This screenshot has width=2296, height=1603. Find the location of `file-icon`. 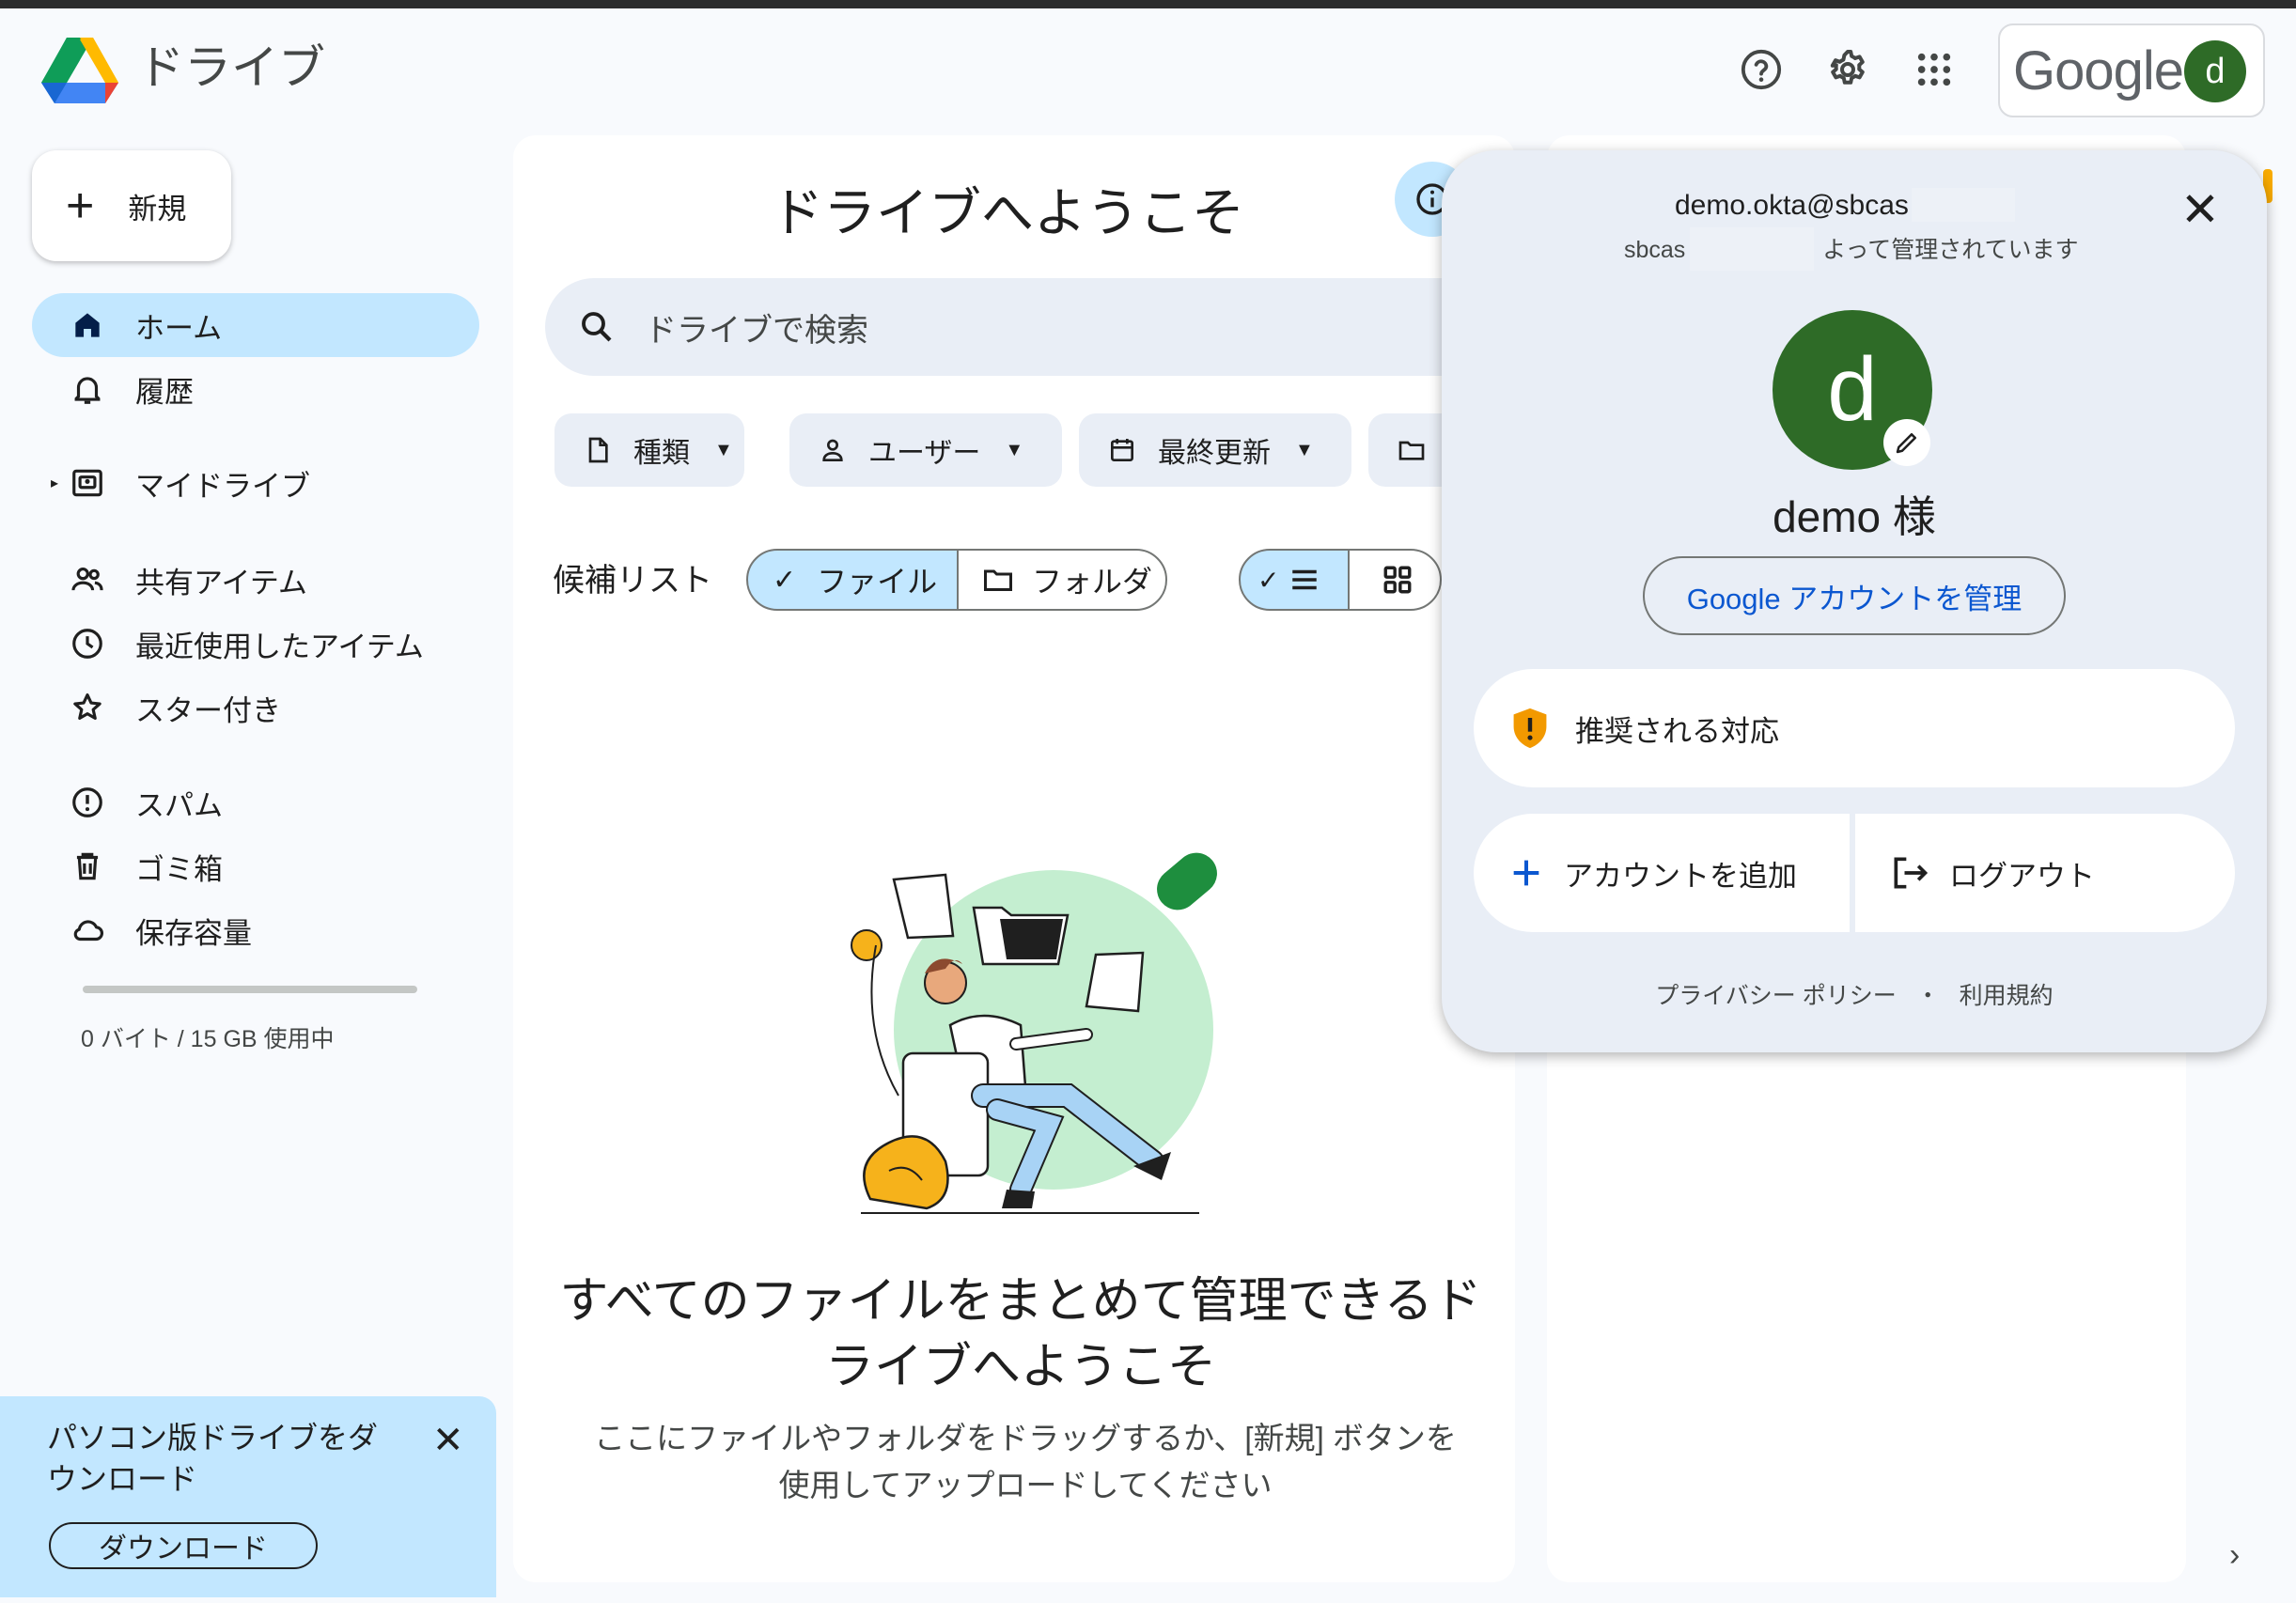

file-icon is located at coordinates (598, 450).